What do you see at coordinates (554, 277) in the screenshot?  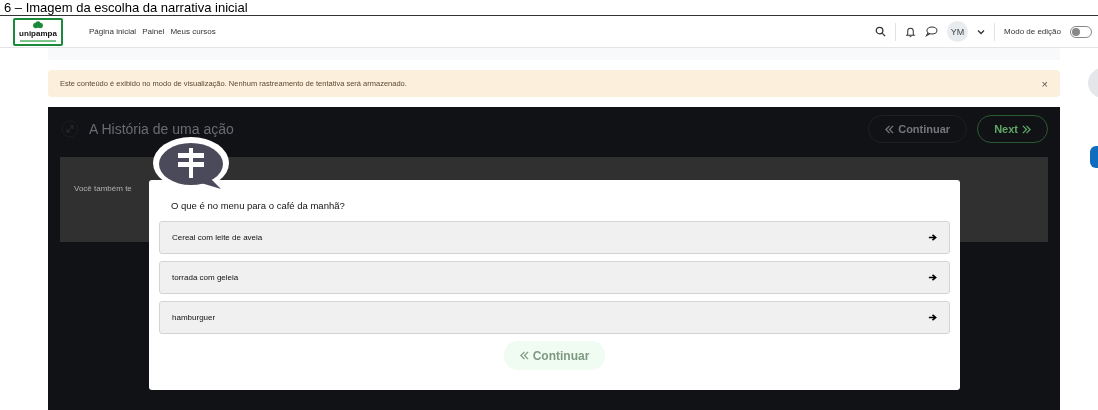 I see `choice-button: torrada com geleia` at bounding box center [554, 277].